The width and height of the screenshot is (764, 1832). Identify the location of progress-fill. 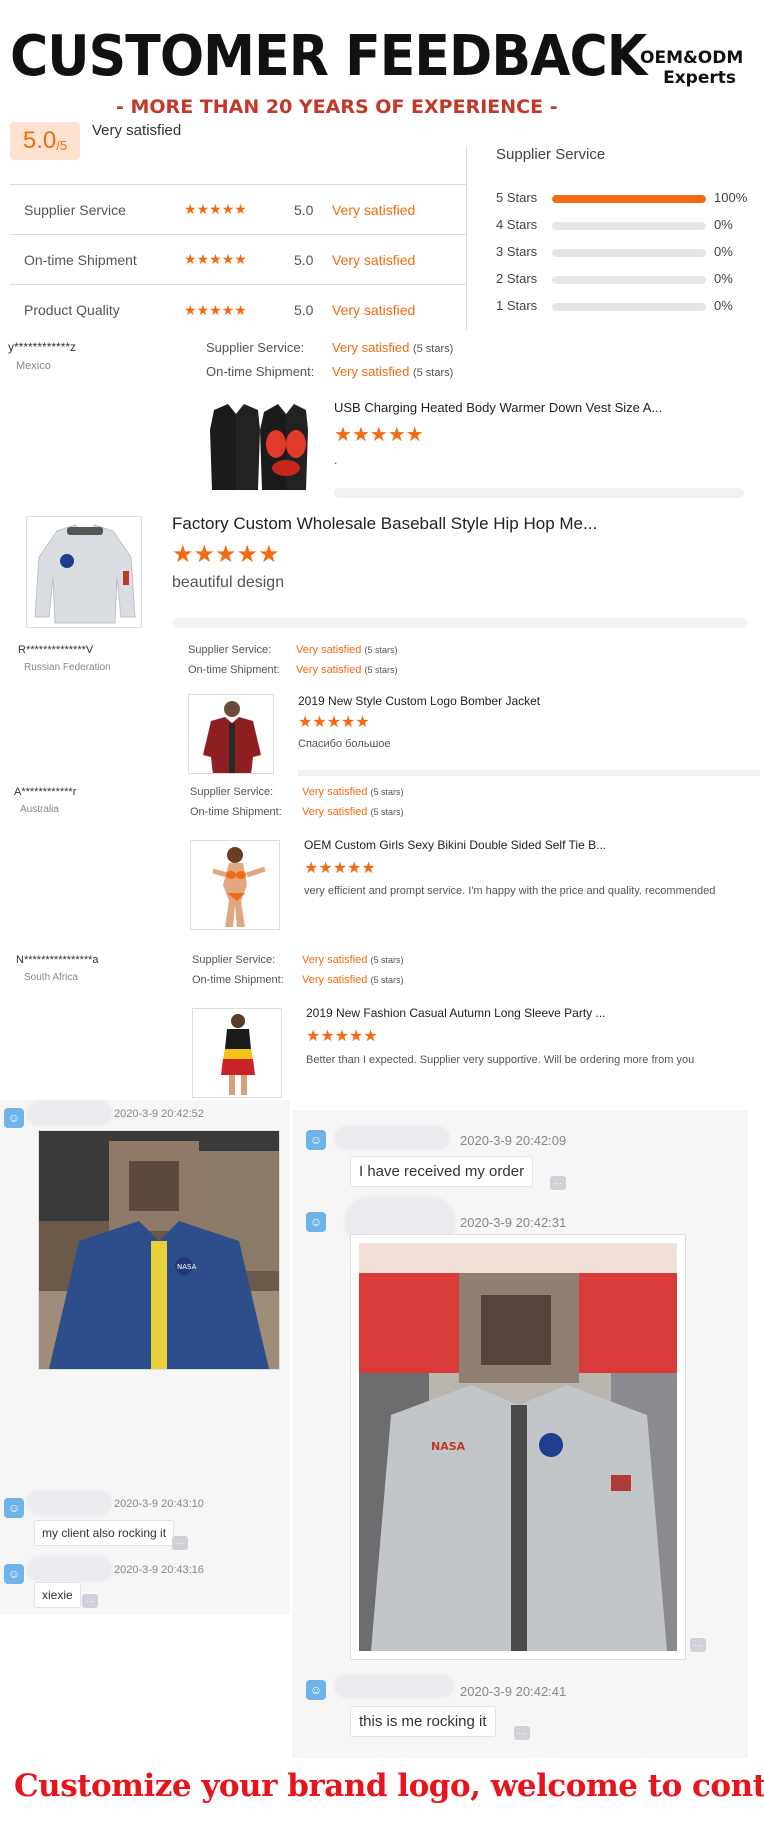
(629, 199).